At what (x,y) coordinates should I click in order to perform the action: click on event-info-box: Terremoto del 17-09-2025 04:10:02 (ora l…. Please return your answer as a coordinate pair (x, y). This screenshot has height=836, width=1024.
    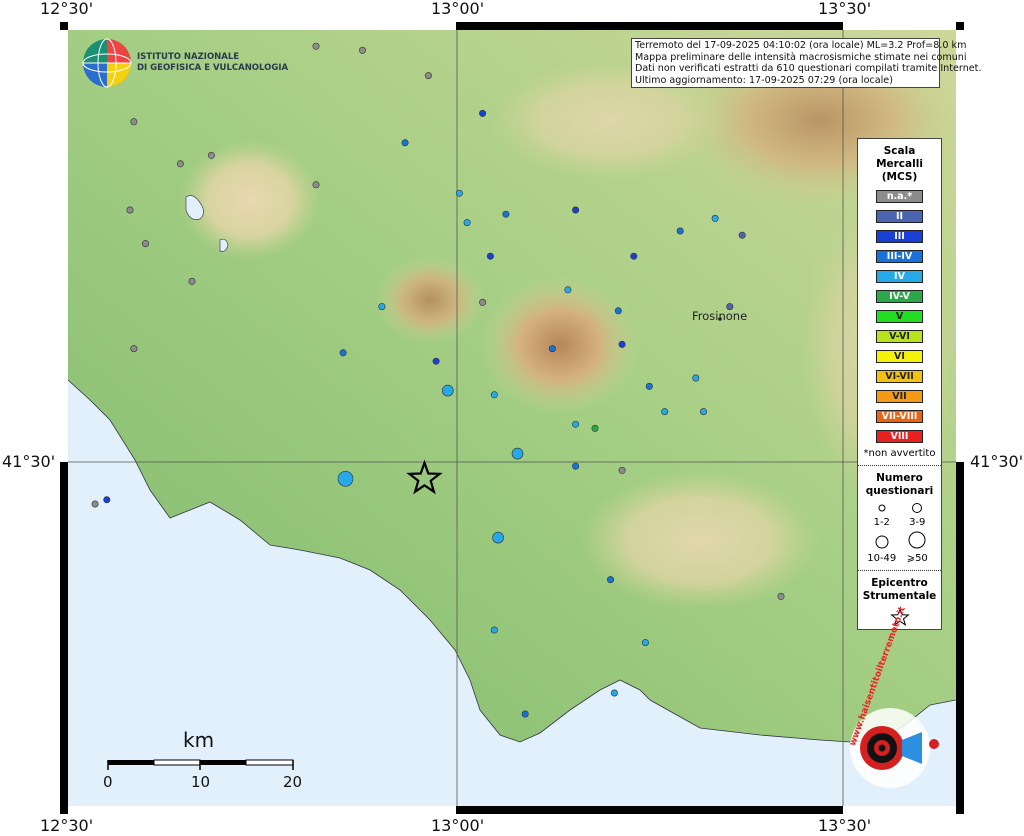
    Looking at the image, I should click on (806, 63).